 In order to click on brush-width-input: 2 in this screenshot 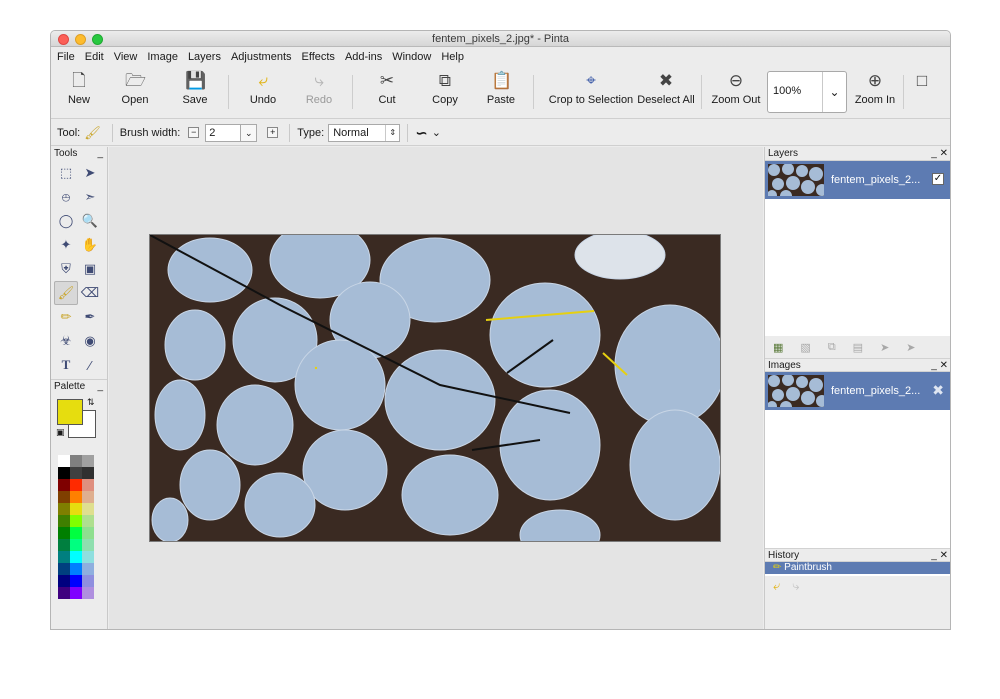, I will do `click(223, 132)`.